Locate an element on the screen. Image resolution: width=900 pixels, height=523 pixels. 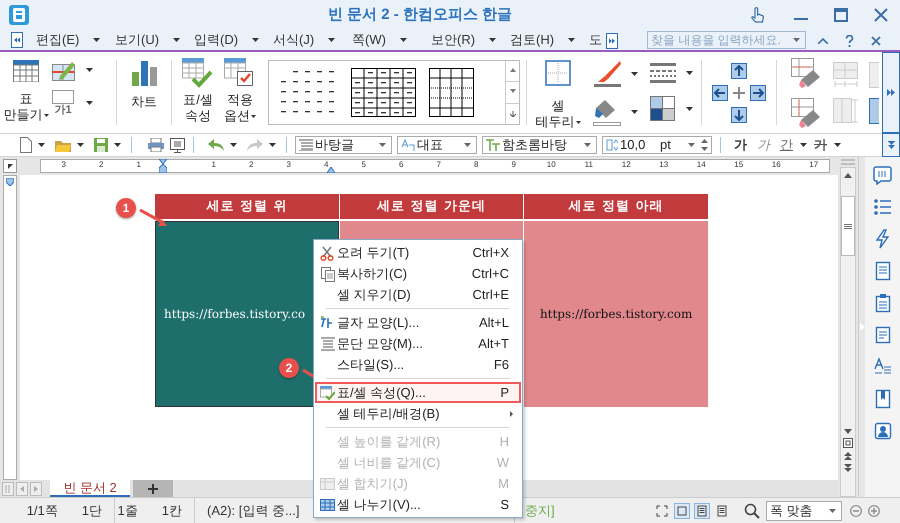
cell-shading-icon is located at coordinates (663, 109).